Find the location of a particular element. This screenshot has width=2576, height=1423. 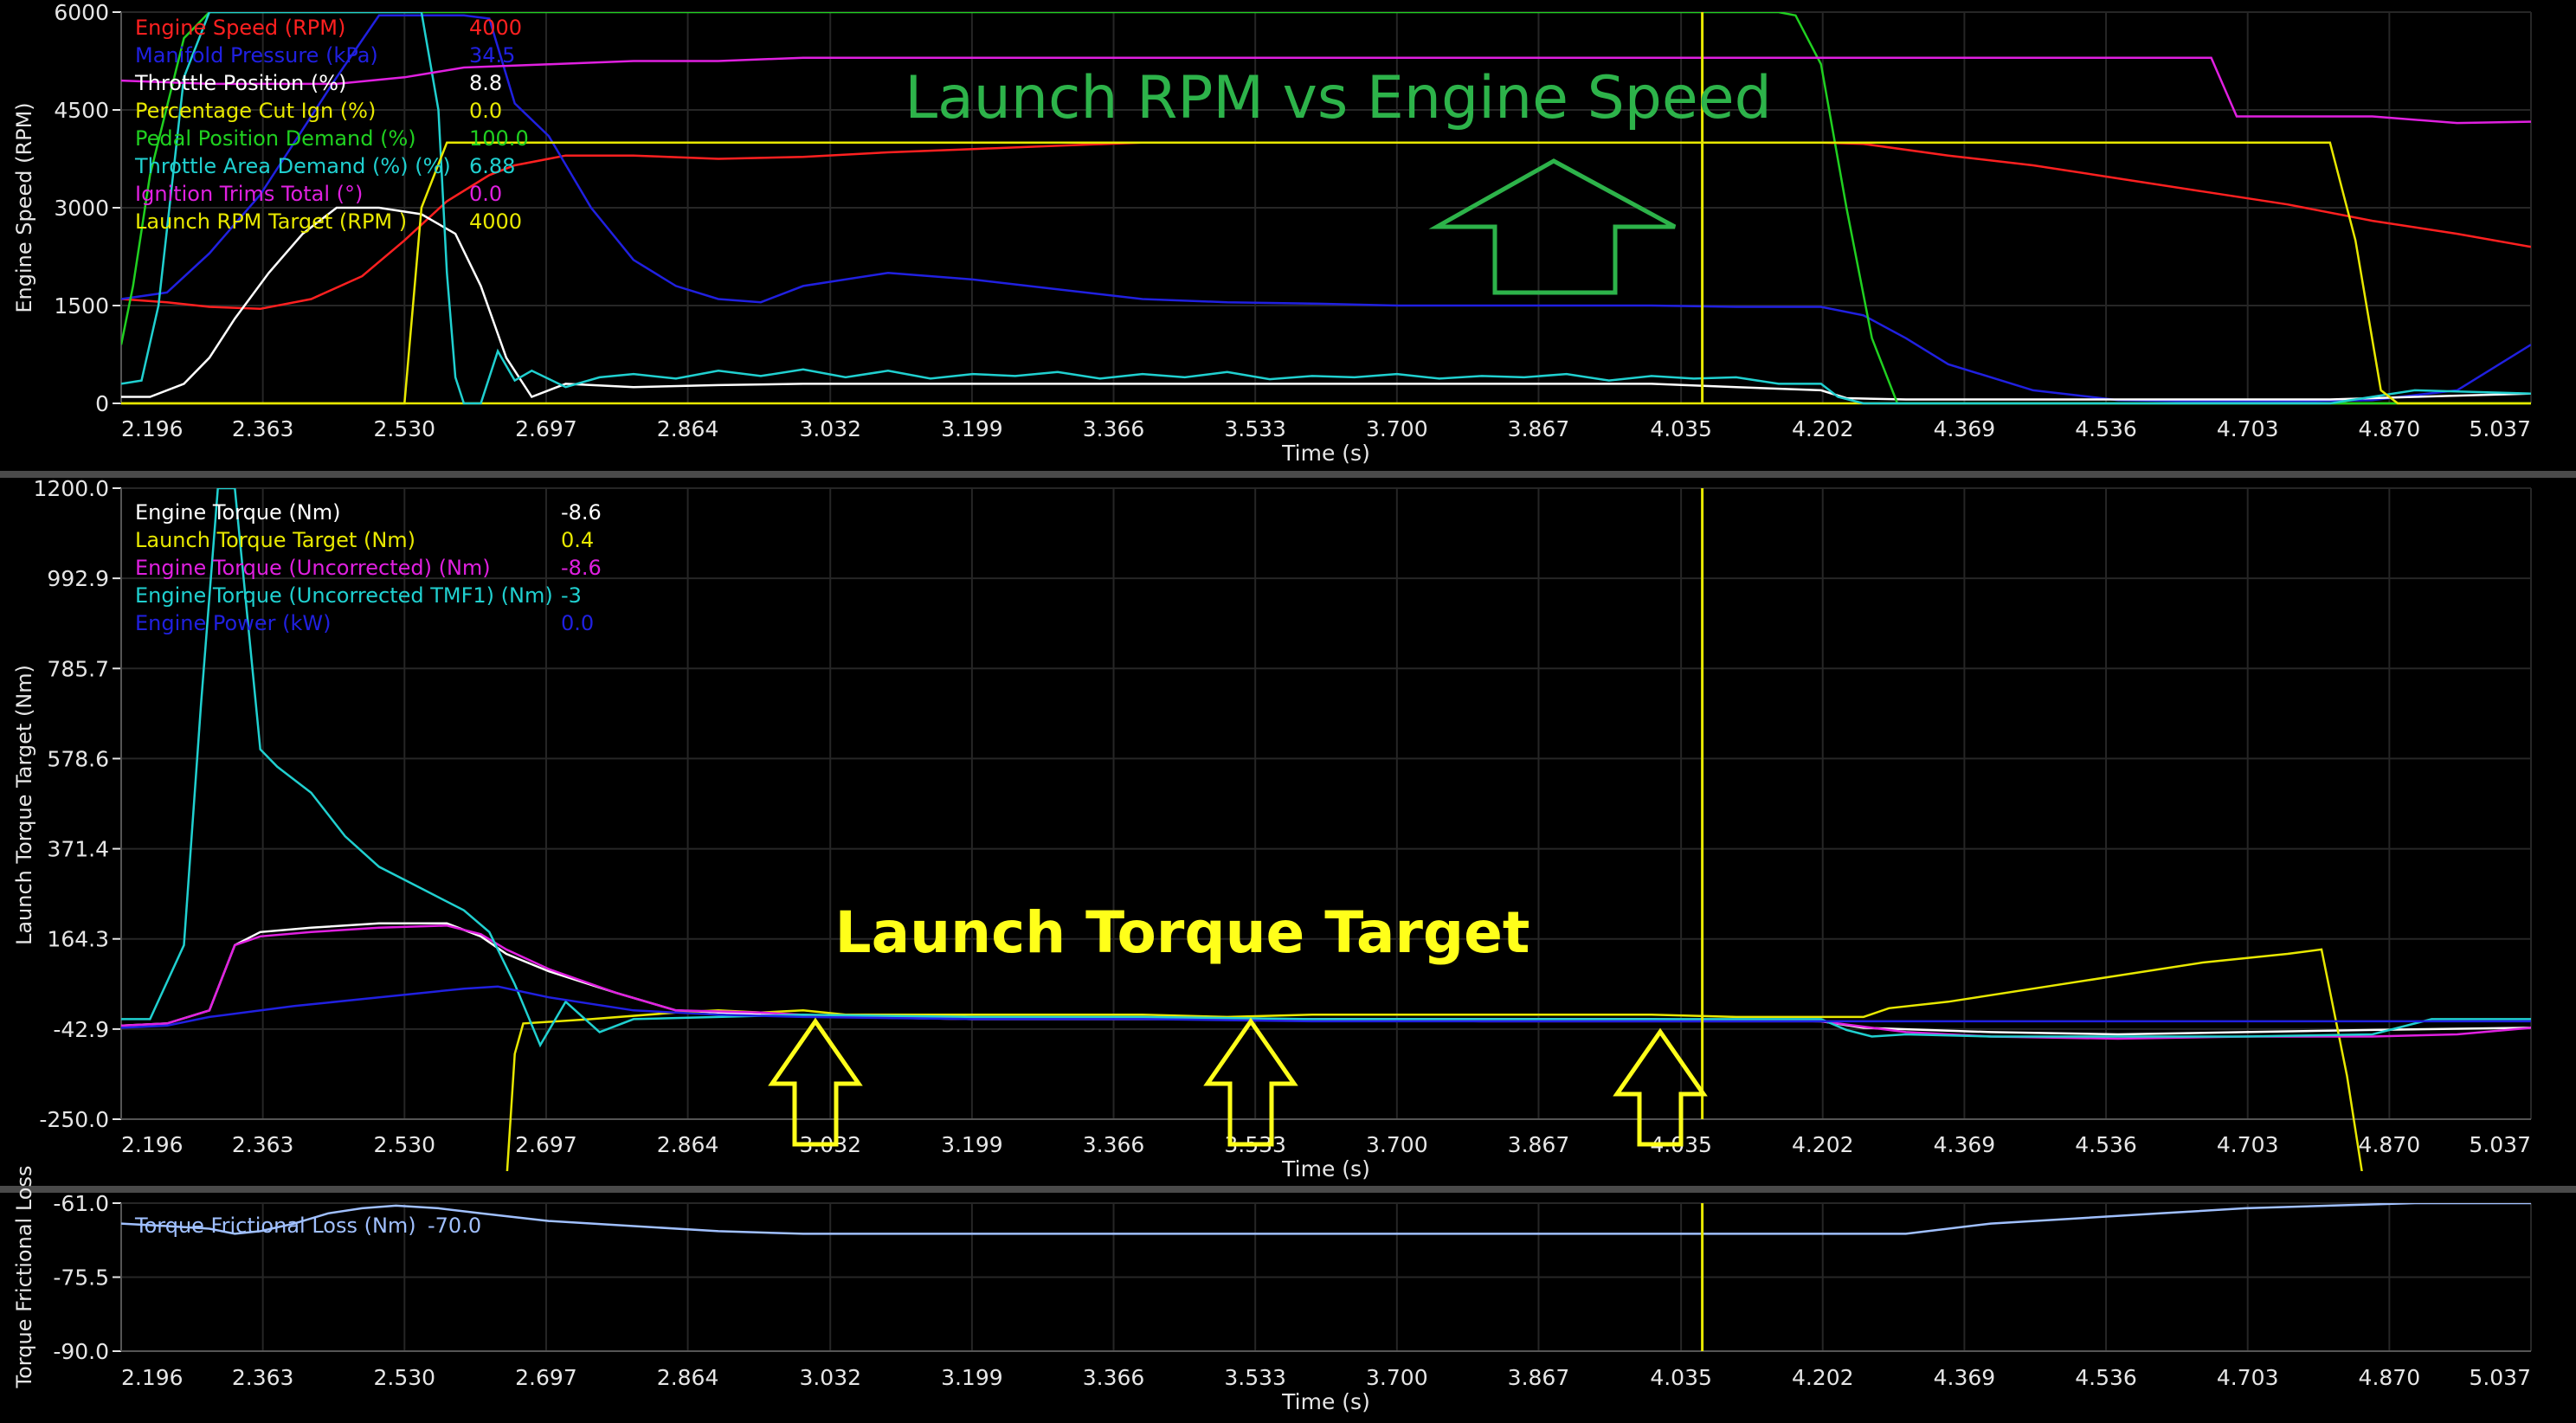

legend-value: 0.4 is located at coordinates (577, 540).